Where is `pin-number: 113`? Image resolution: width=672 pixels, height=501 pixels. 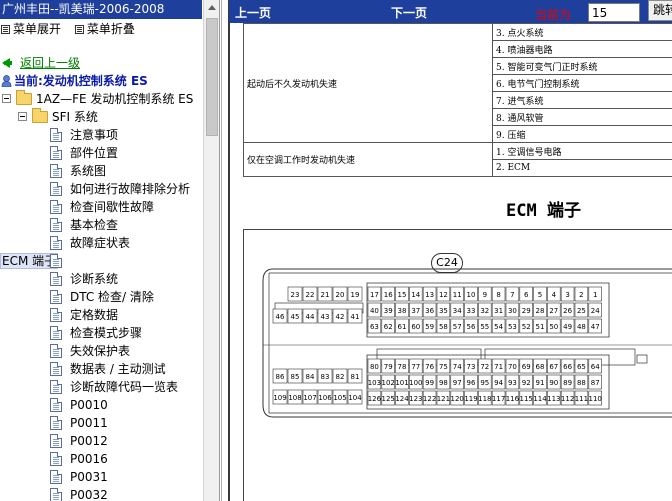
pin-number: 113 is located at coordinates (553, 399).